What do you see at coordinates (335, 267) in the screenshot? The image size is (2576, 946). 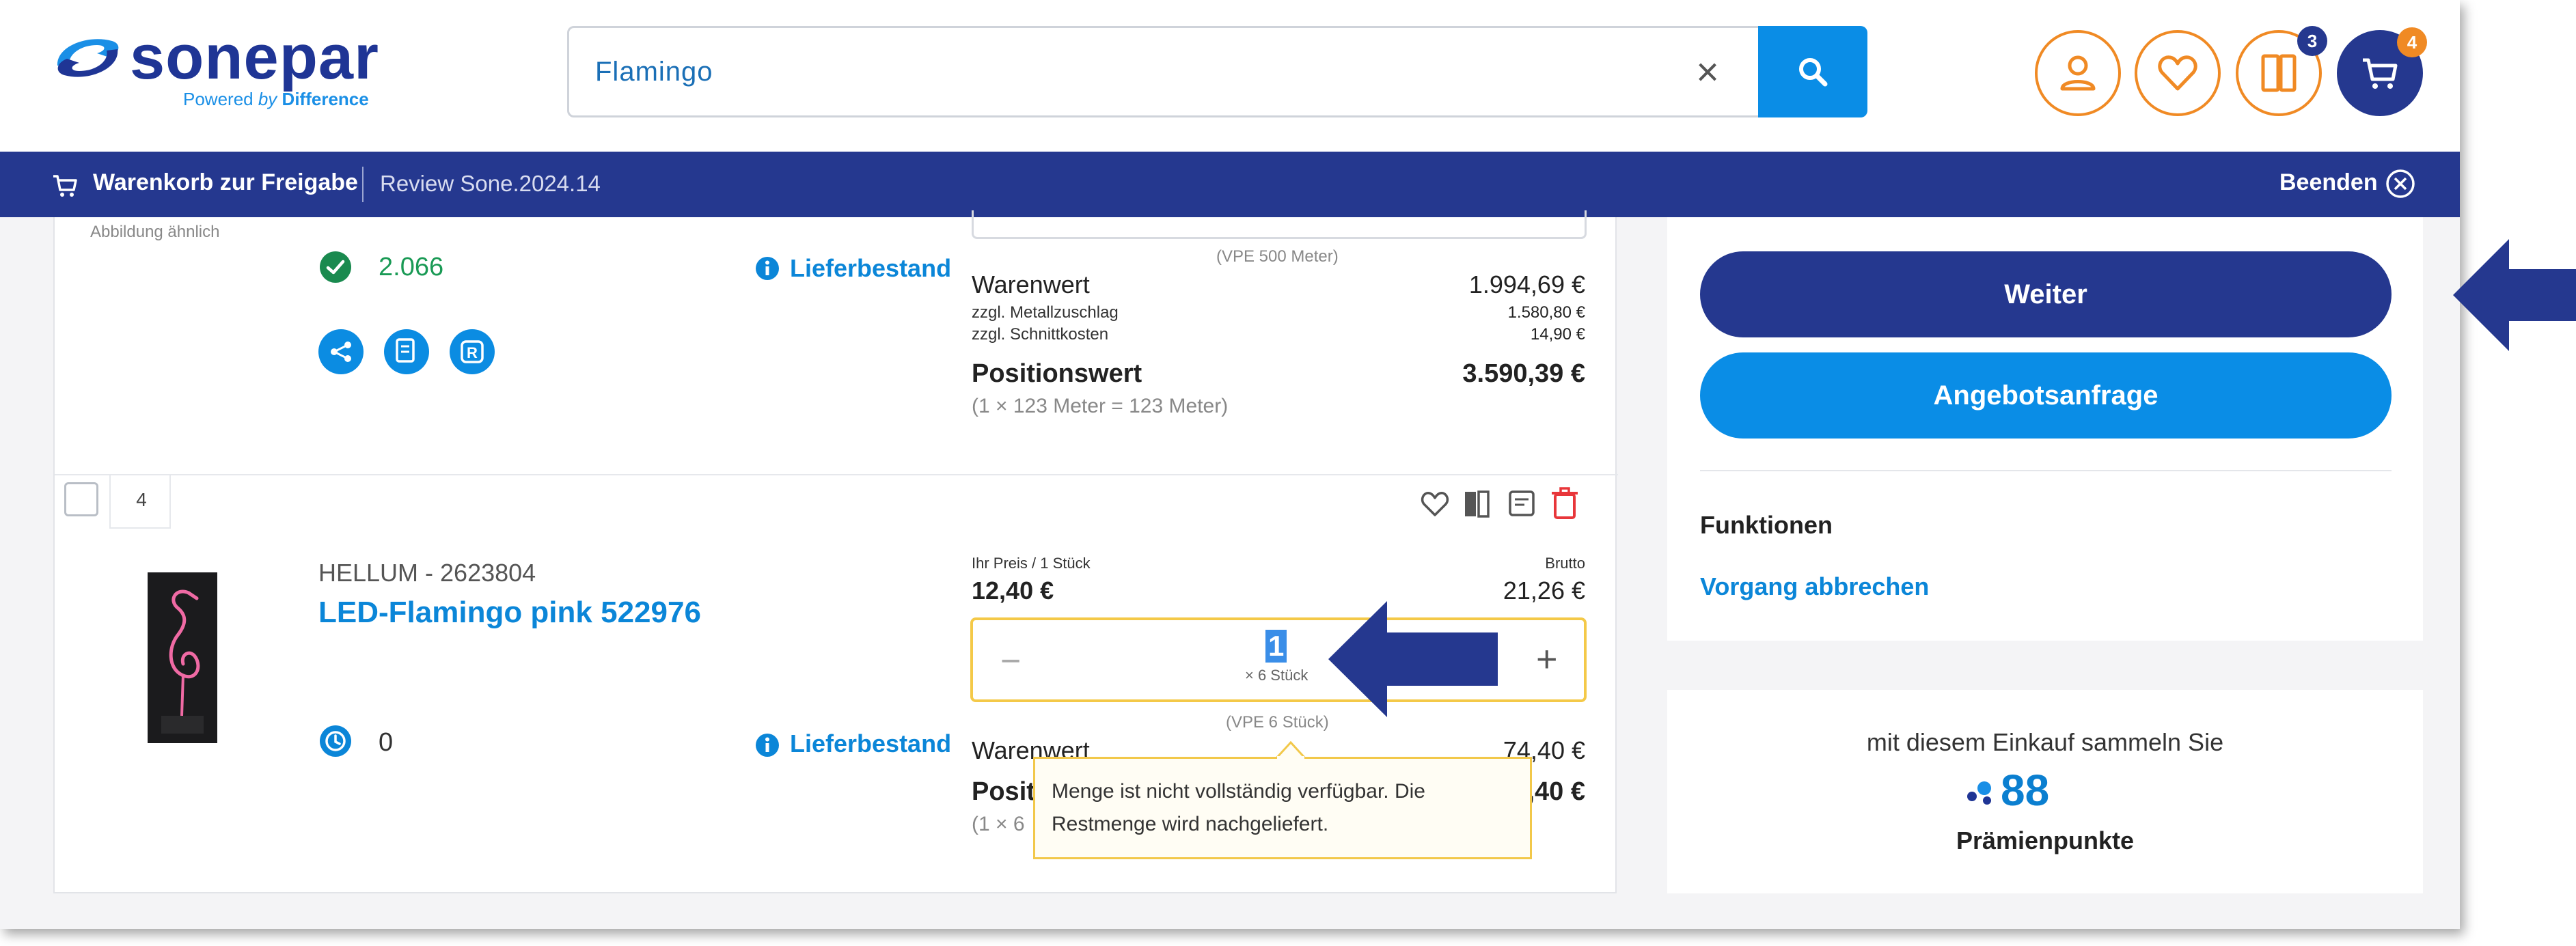 I see `check-circle-icon` at bounding box center [335, 267].